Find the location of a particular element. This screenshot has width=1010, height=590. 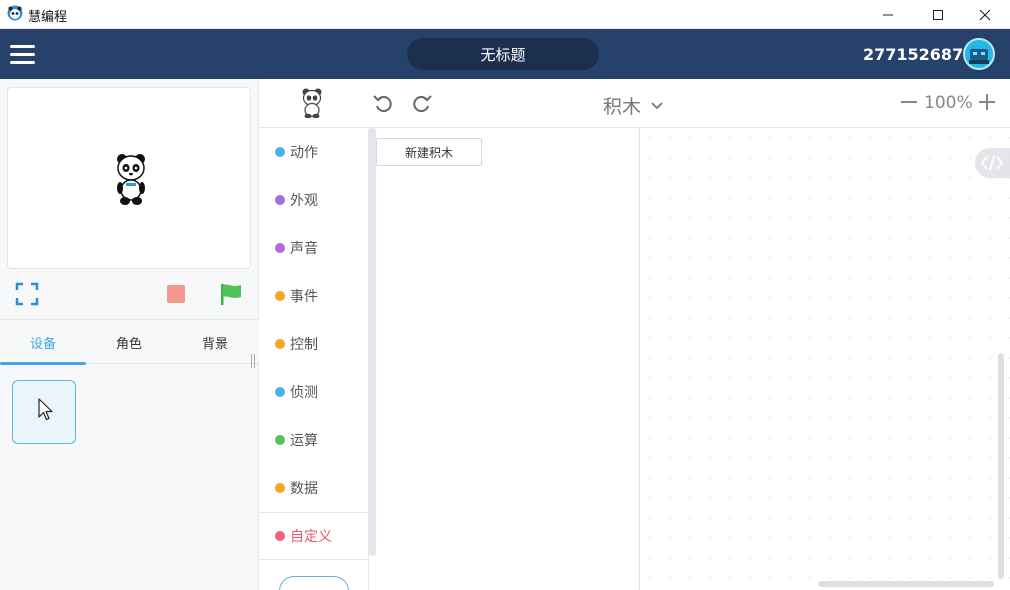

code-icon is located at coordinates (992, 163).